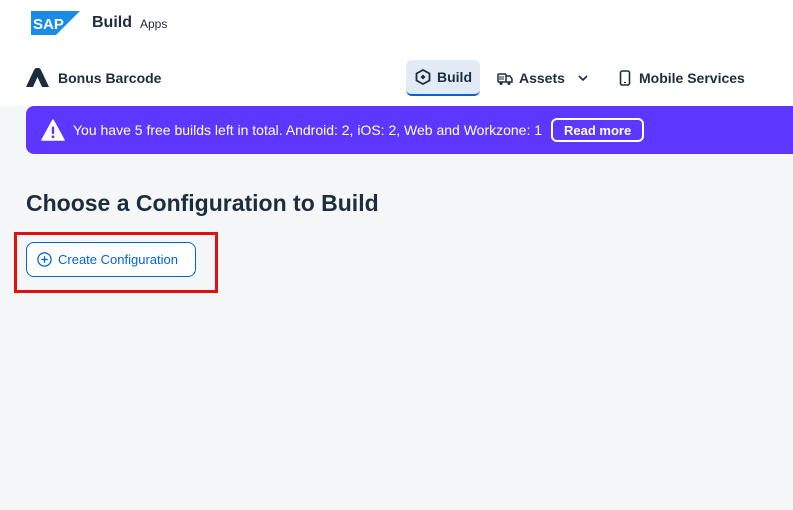  What do you see at coordinates (692, 78) in the screenshot?
I see `tab-mobile-services-label: Mobile Services` at bounding box center [692, 78].